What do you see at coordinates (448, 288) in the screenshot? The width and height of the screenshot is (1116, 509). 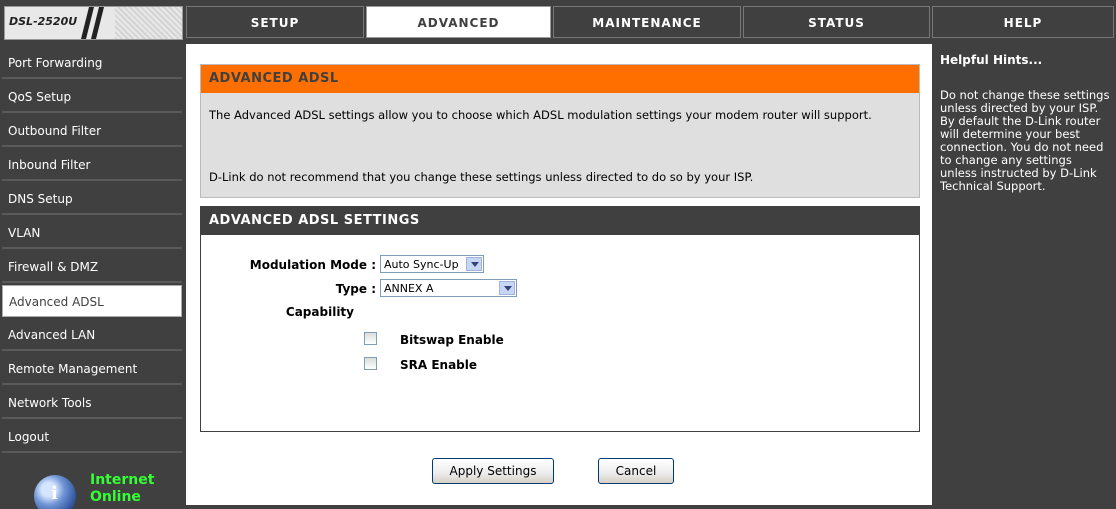 I see `type-select: ANNEX A` at bounding box center [448, 288].